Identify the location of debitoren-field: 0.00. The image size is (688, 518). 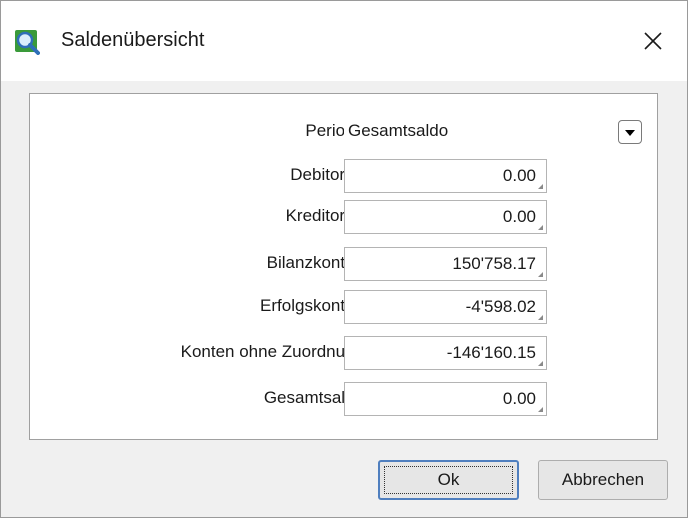
(445, 176).